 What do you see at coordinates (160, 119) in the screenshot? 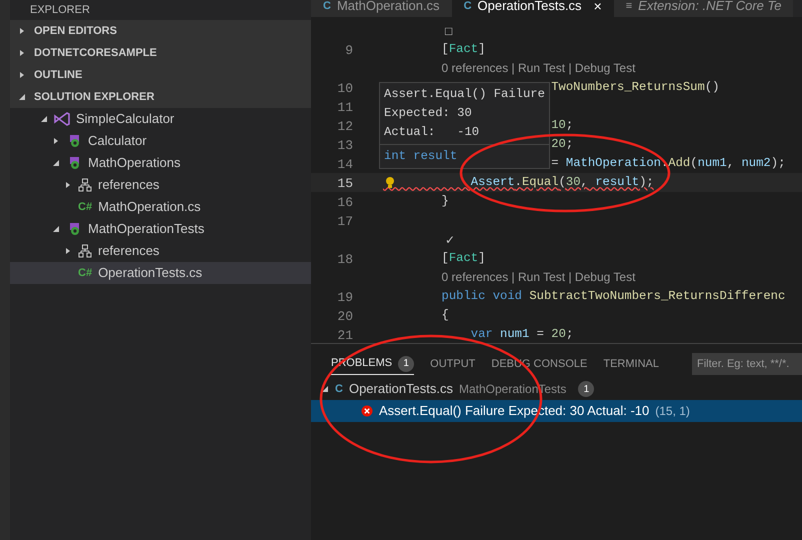
I see `tree-item: SimpleCalculator` at bounding box center [160, 119].